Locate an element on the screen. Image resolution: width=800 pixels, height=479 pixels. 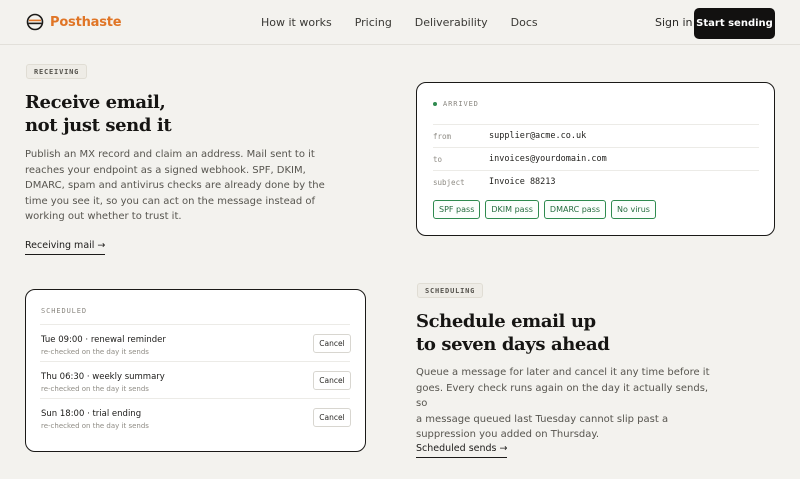
nav-how-it-works: How it works is located at coordinates (296, 22).